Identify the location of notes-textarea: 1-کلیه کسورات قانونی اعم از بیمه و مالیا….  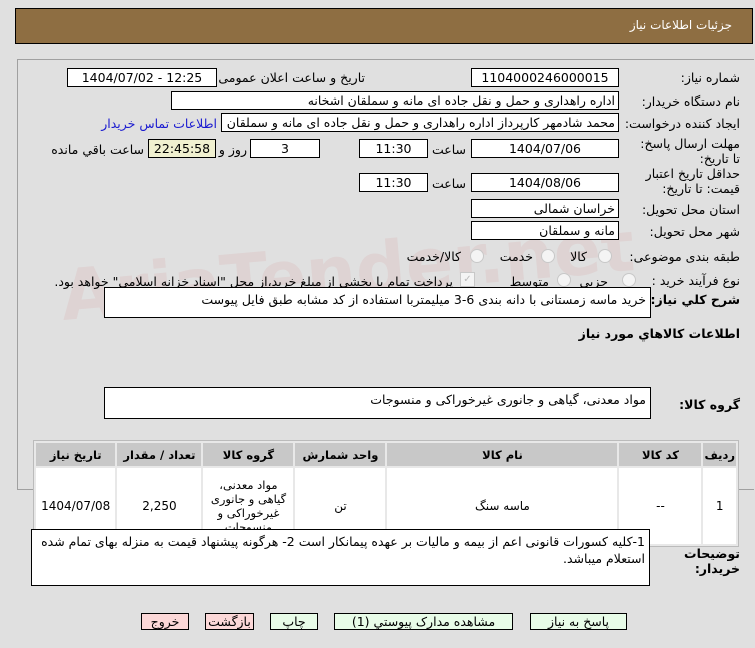
(340, 557).